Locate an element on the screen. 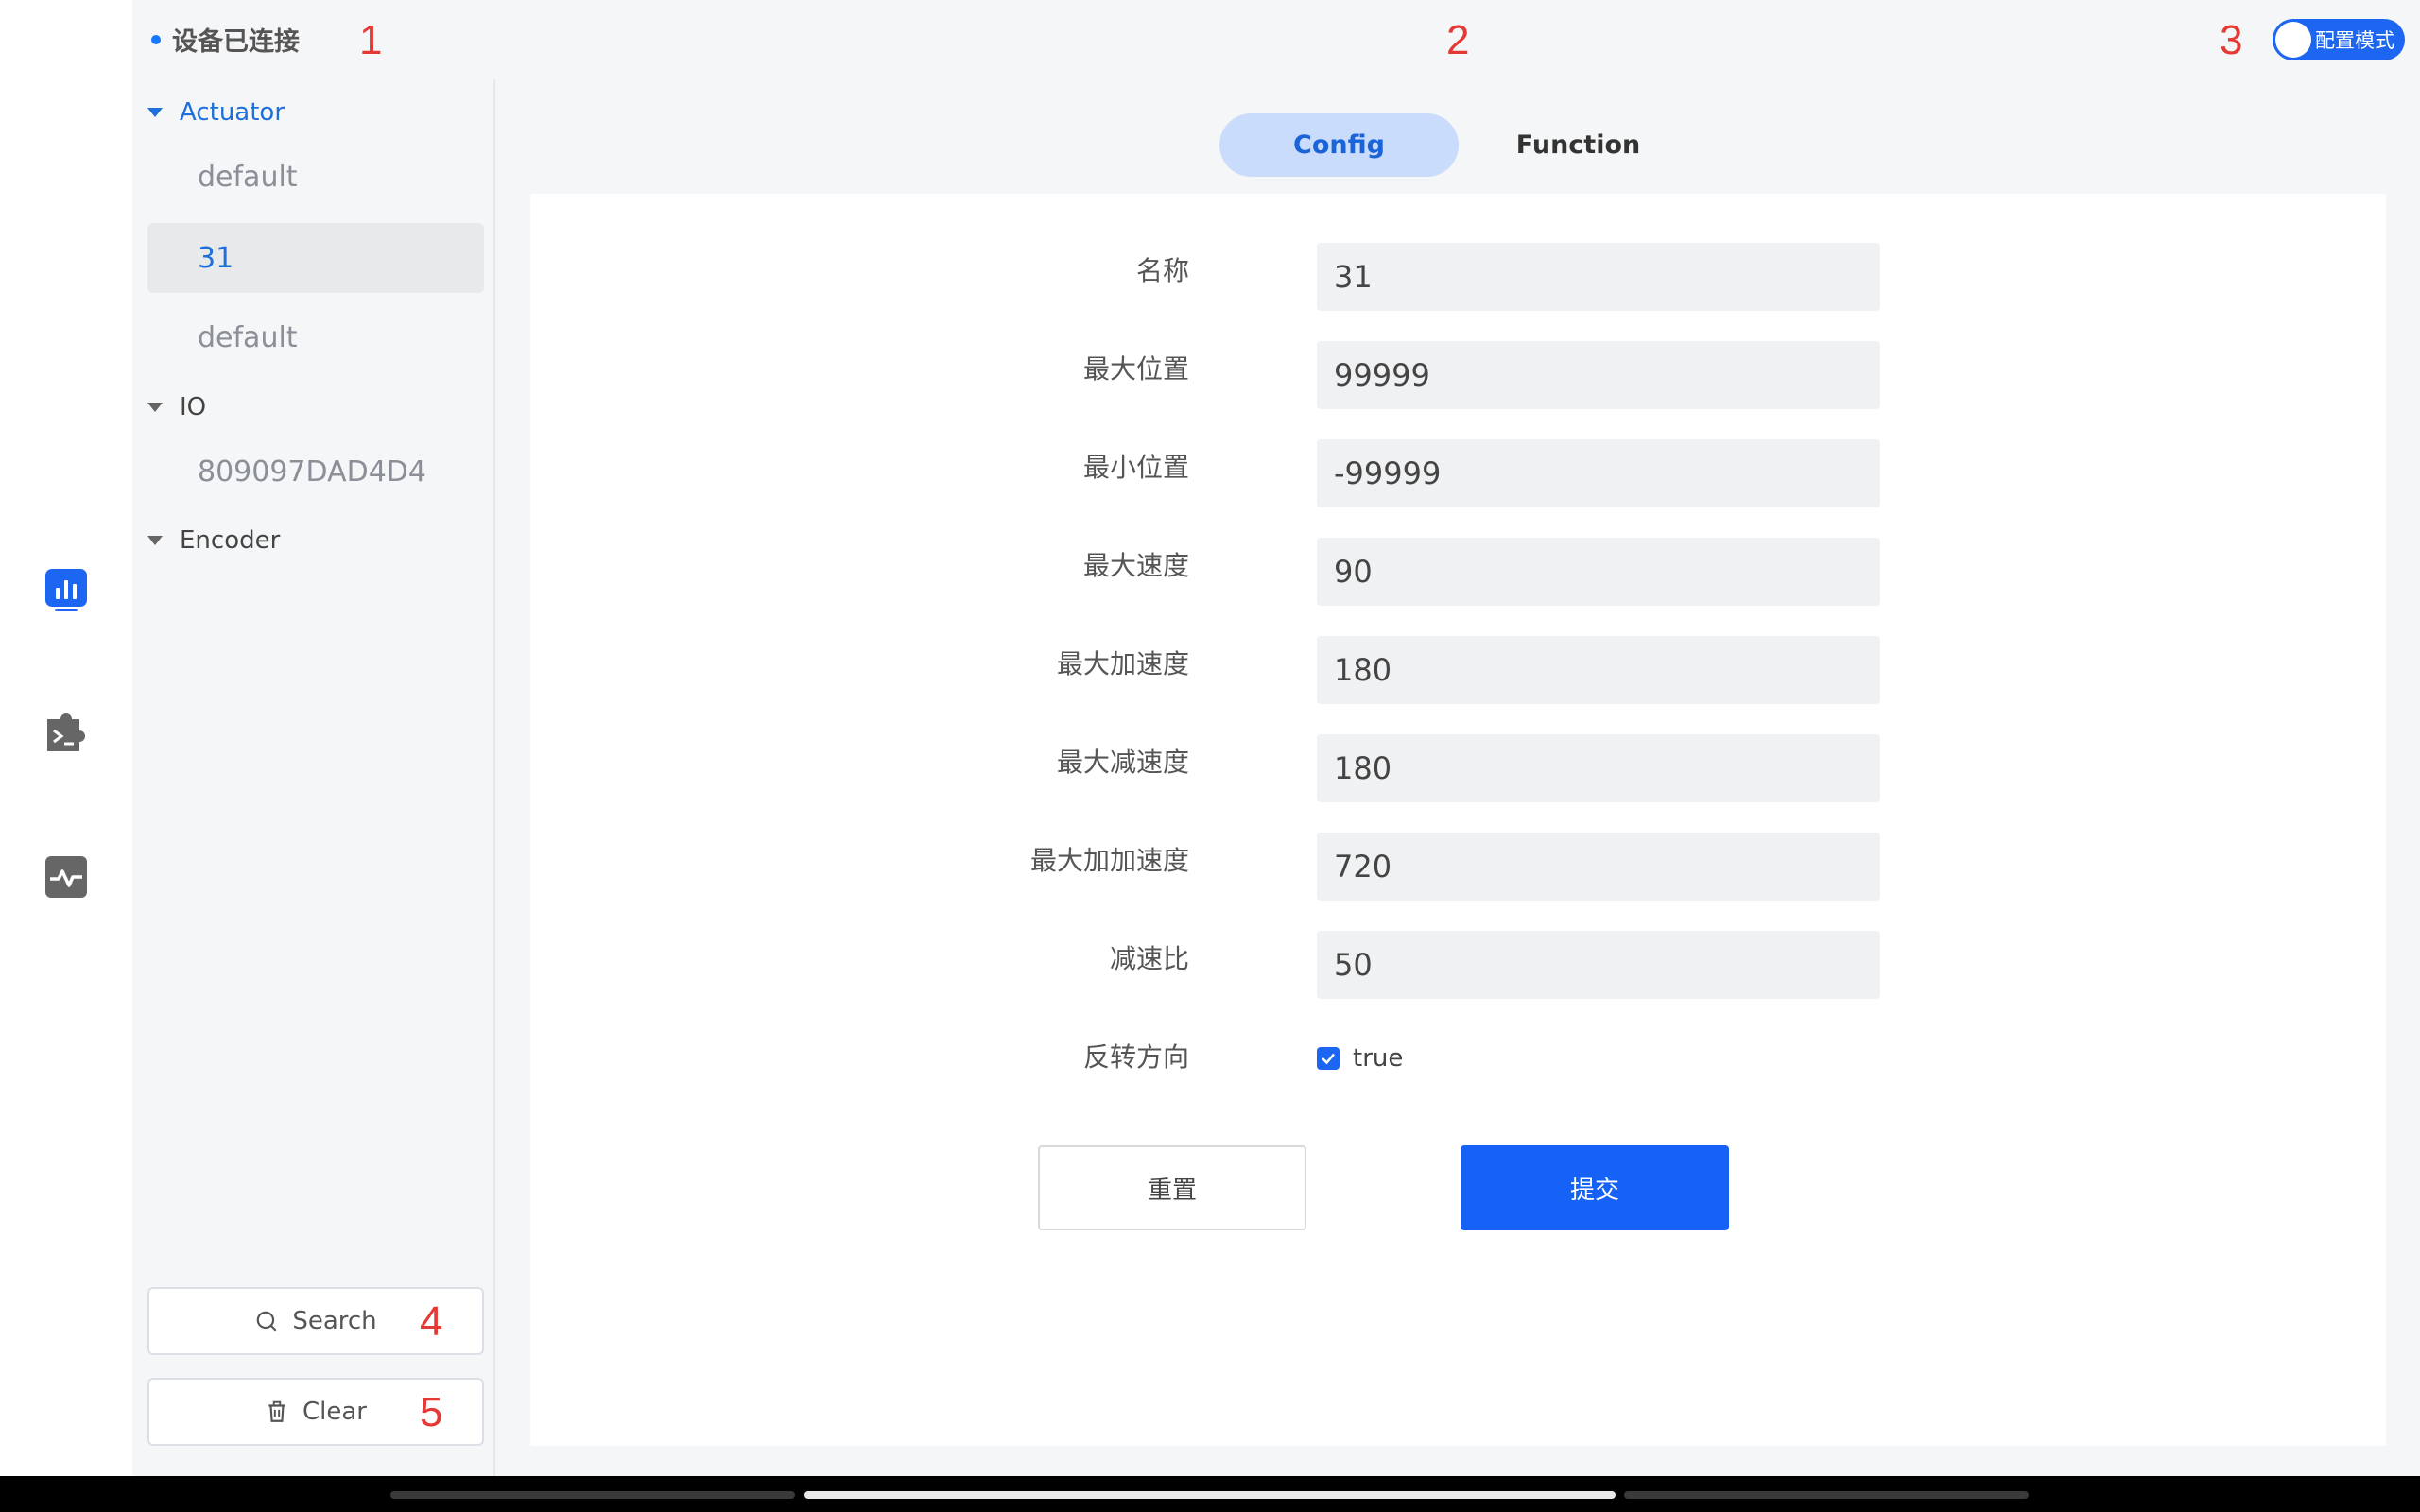  tree-group-actuator: Actuator is located at coordinates (216, 112).